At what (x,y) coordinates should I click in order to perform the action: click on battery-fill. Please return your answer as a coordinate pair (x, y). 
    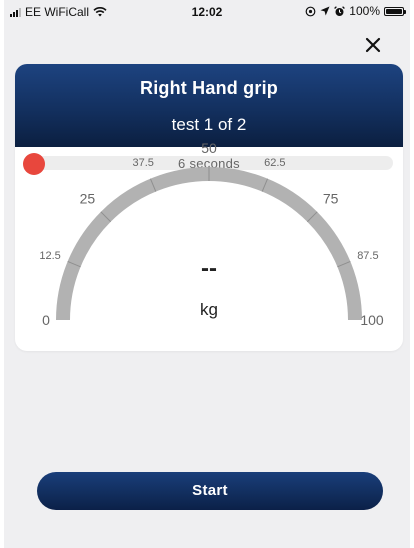
    Looking at the image, I should click on (394, 11).